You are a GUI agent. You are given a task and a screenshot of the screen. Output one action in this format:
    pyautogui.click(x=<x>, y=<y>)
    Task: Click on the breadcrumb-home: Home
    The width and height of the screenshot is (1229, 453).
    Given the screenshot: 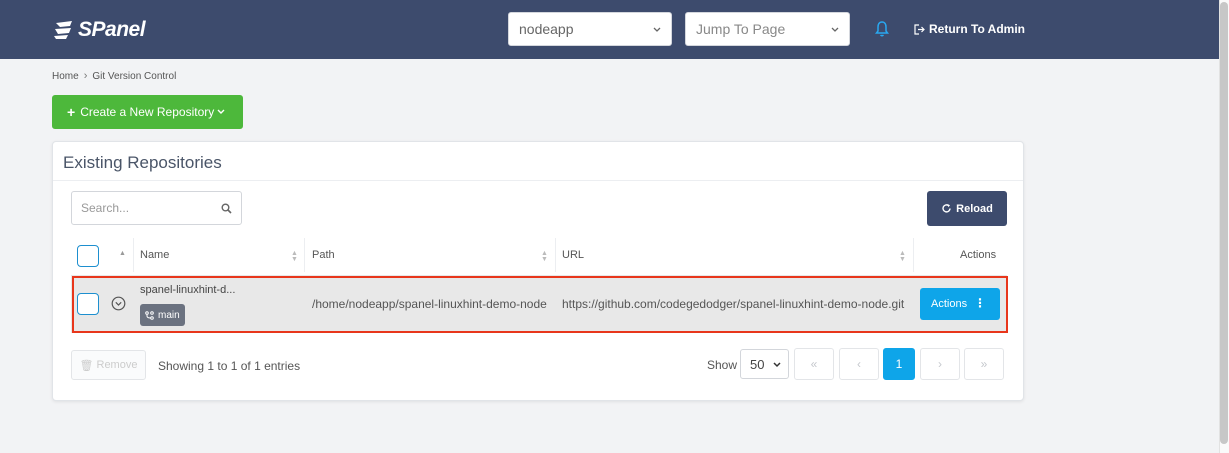 What is the action you would take?
    pyautogui.click(x=65, y=76)
    